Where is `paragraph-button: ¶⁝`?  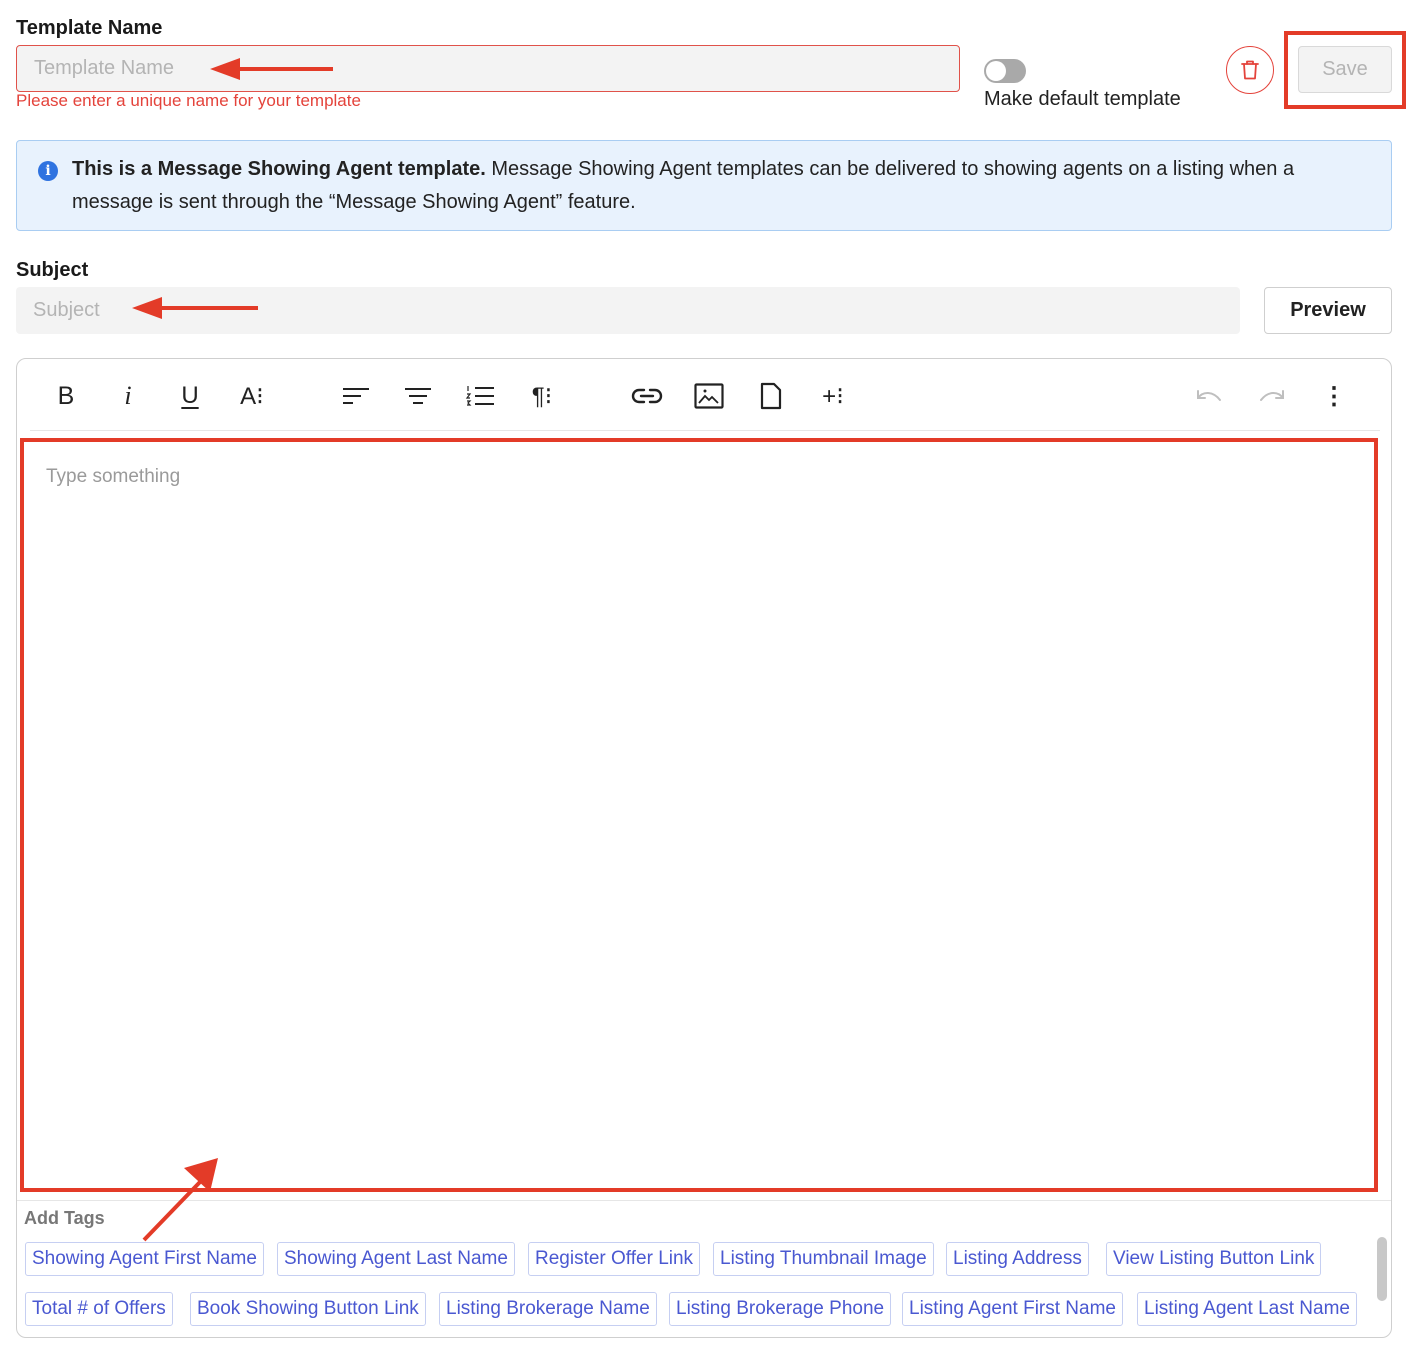 paragraph-button: ¶⁝ is located at coordinates (542, 396).